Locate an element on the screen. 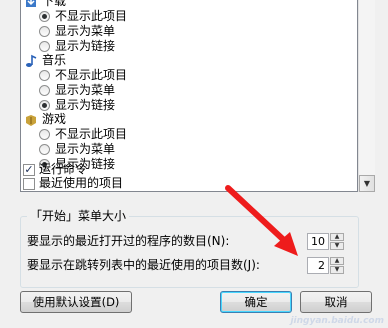  cancel-button: 取消 is located at coordinates (336, 302).